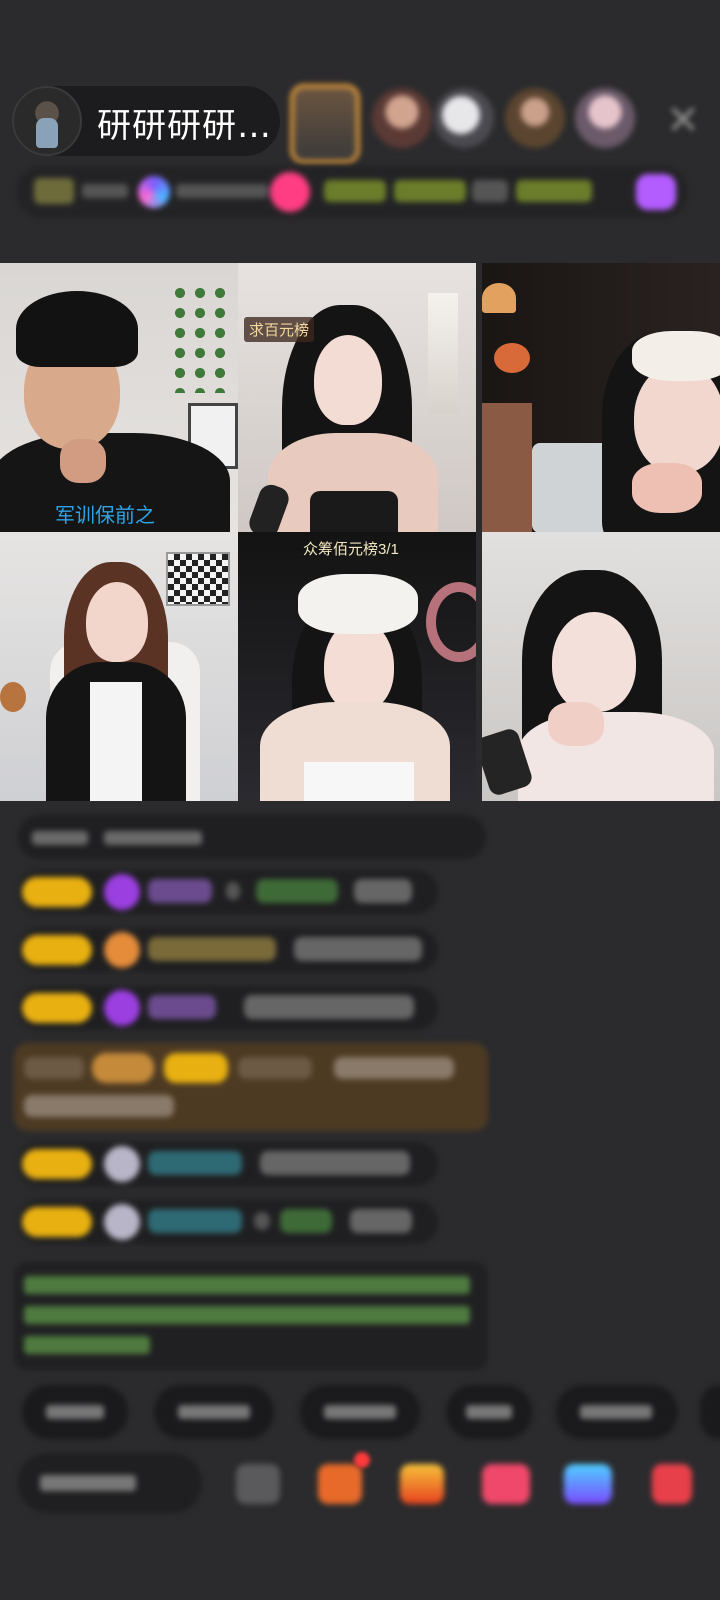 This screenshot has width=720, height=1600. What do you see at coordinates (196, 1068) in the screenshot?
I see `banner-badge` at bounding box center [196, 1068].